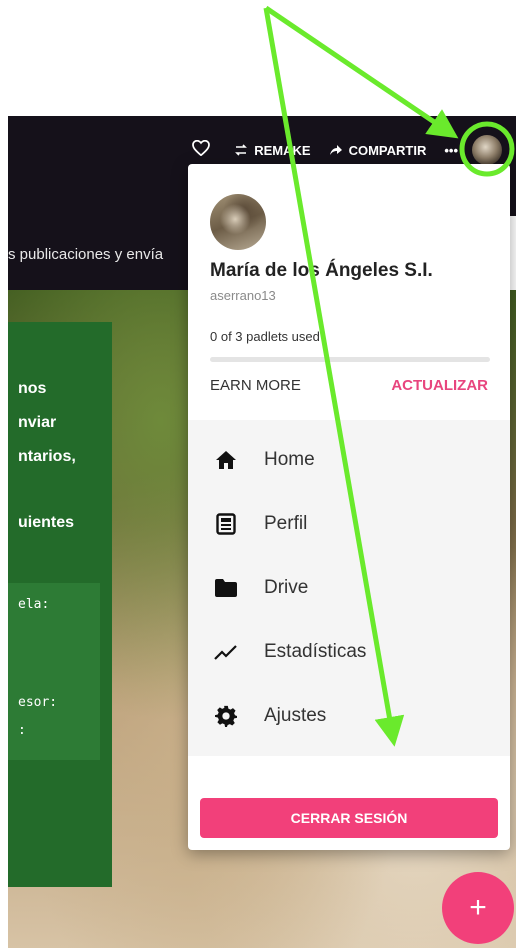 This screenshot has width=516, height=948. Describe the element at coordinates (22, 730) in the screenshot. I see `code-line: :` at that location.